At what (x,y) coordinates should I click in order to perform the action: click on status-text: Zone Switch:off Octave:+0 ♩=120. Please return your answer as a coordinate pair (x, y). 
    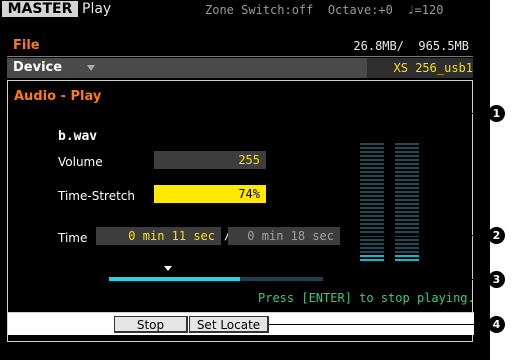
    Looking at the image, I should click on (324, 10).